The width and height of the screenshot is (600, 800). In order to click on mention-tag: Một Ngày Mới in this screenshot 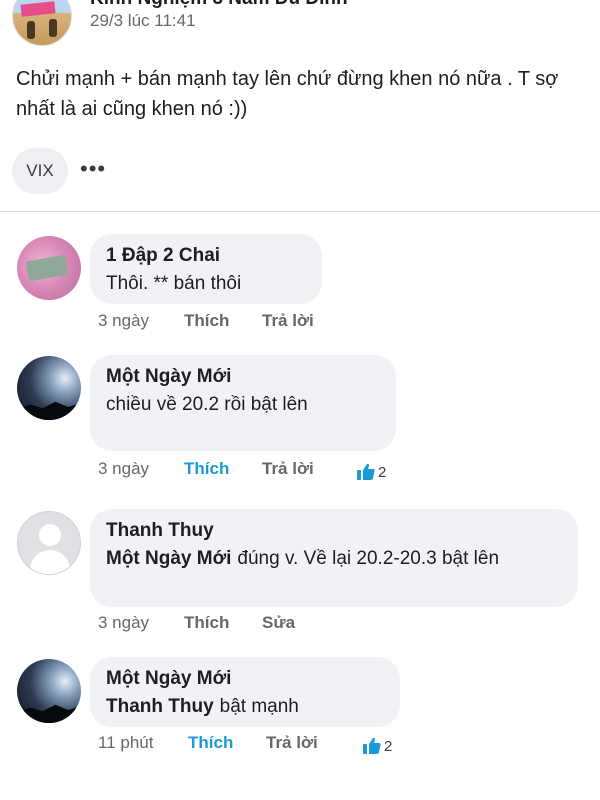, I will do `click(168, 558)`.